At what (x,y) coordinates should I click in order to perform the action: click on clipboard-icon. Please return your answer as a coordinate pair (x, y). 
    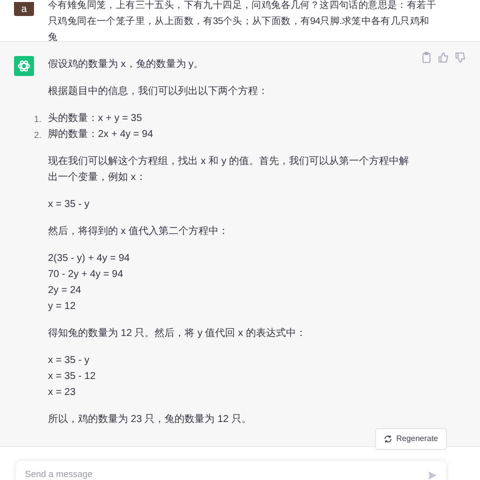
    Looking at the image, I should click on (426, 57).